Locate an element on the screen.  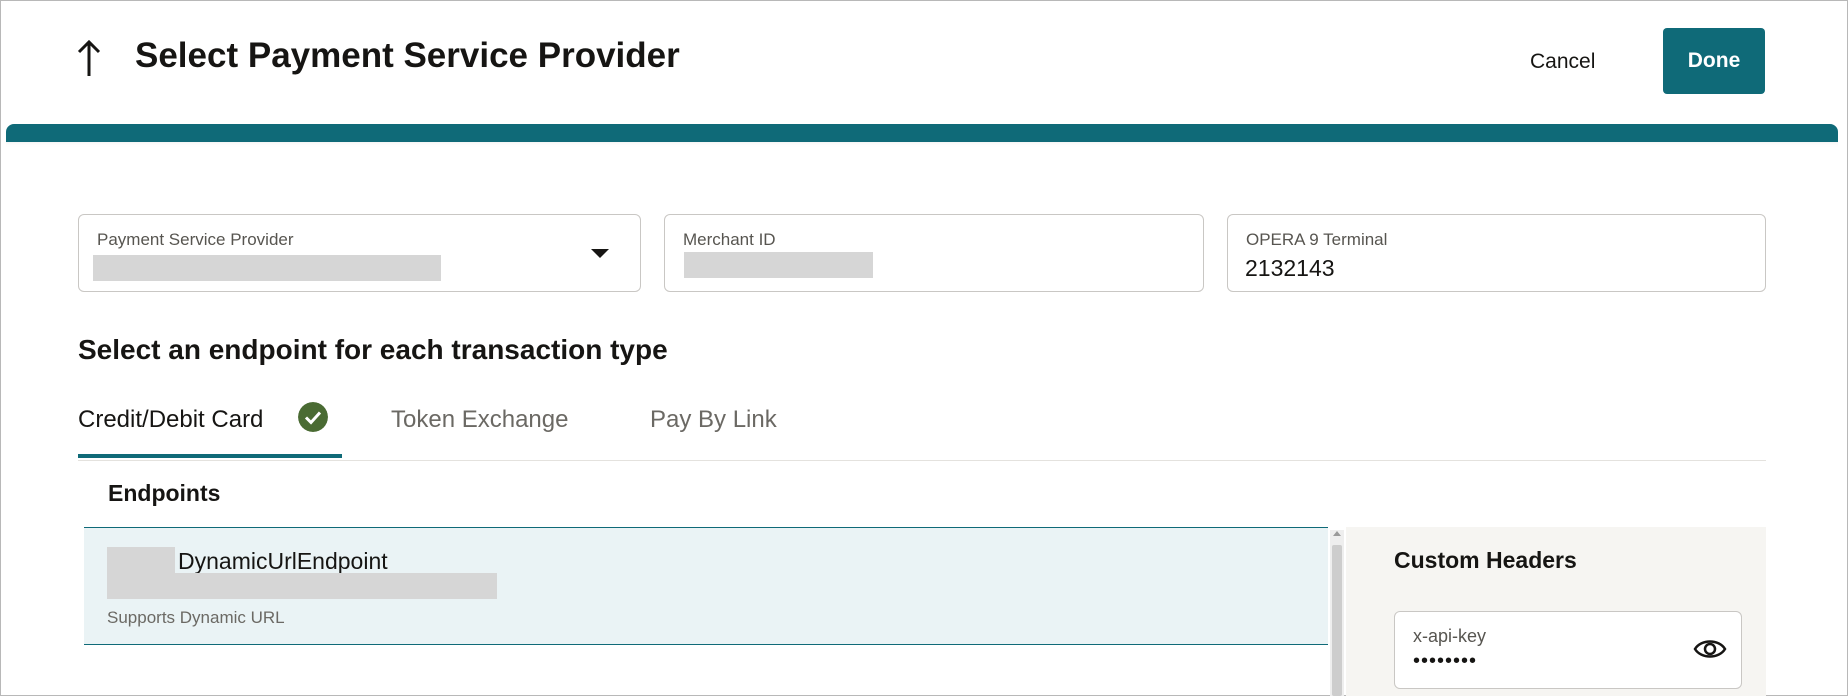
terminal-value: 2132143 is located at coordinates (1290, 268).